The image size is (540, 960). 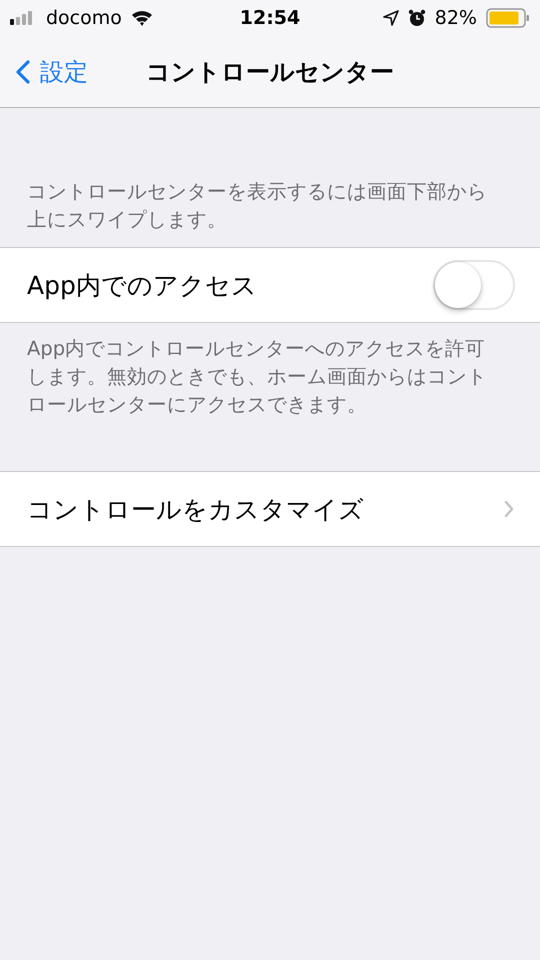 I want to click on back-button: 設定, so click(x=44, y=72).